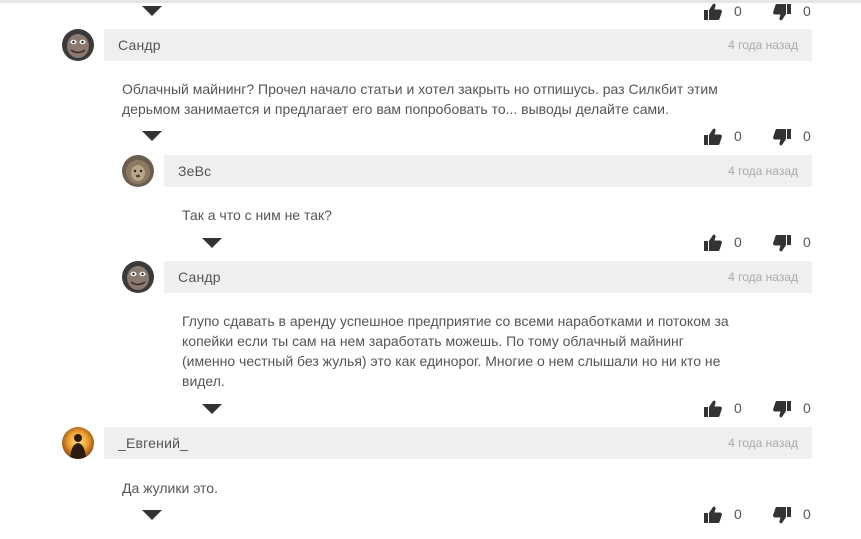 The height and width of the screenshot is (539, 861). What do you see at coordinates (488, 171) in the screenshot?
I see `comment-header: ЗеВс 4 года назад` at bounding box center [488, 171].